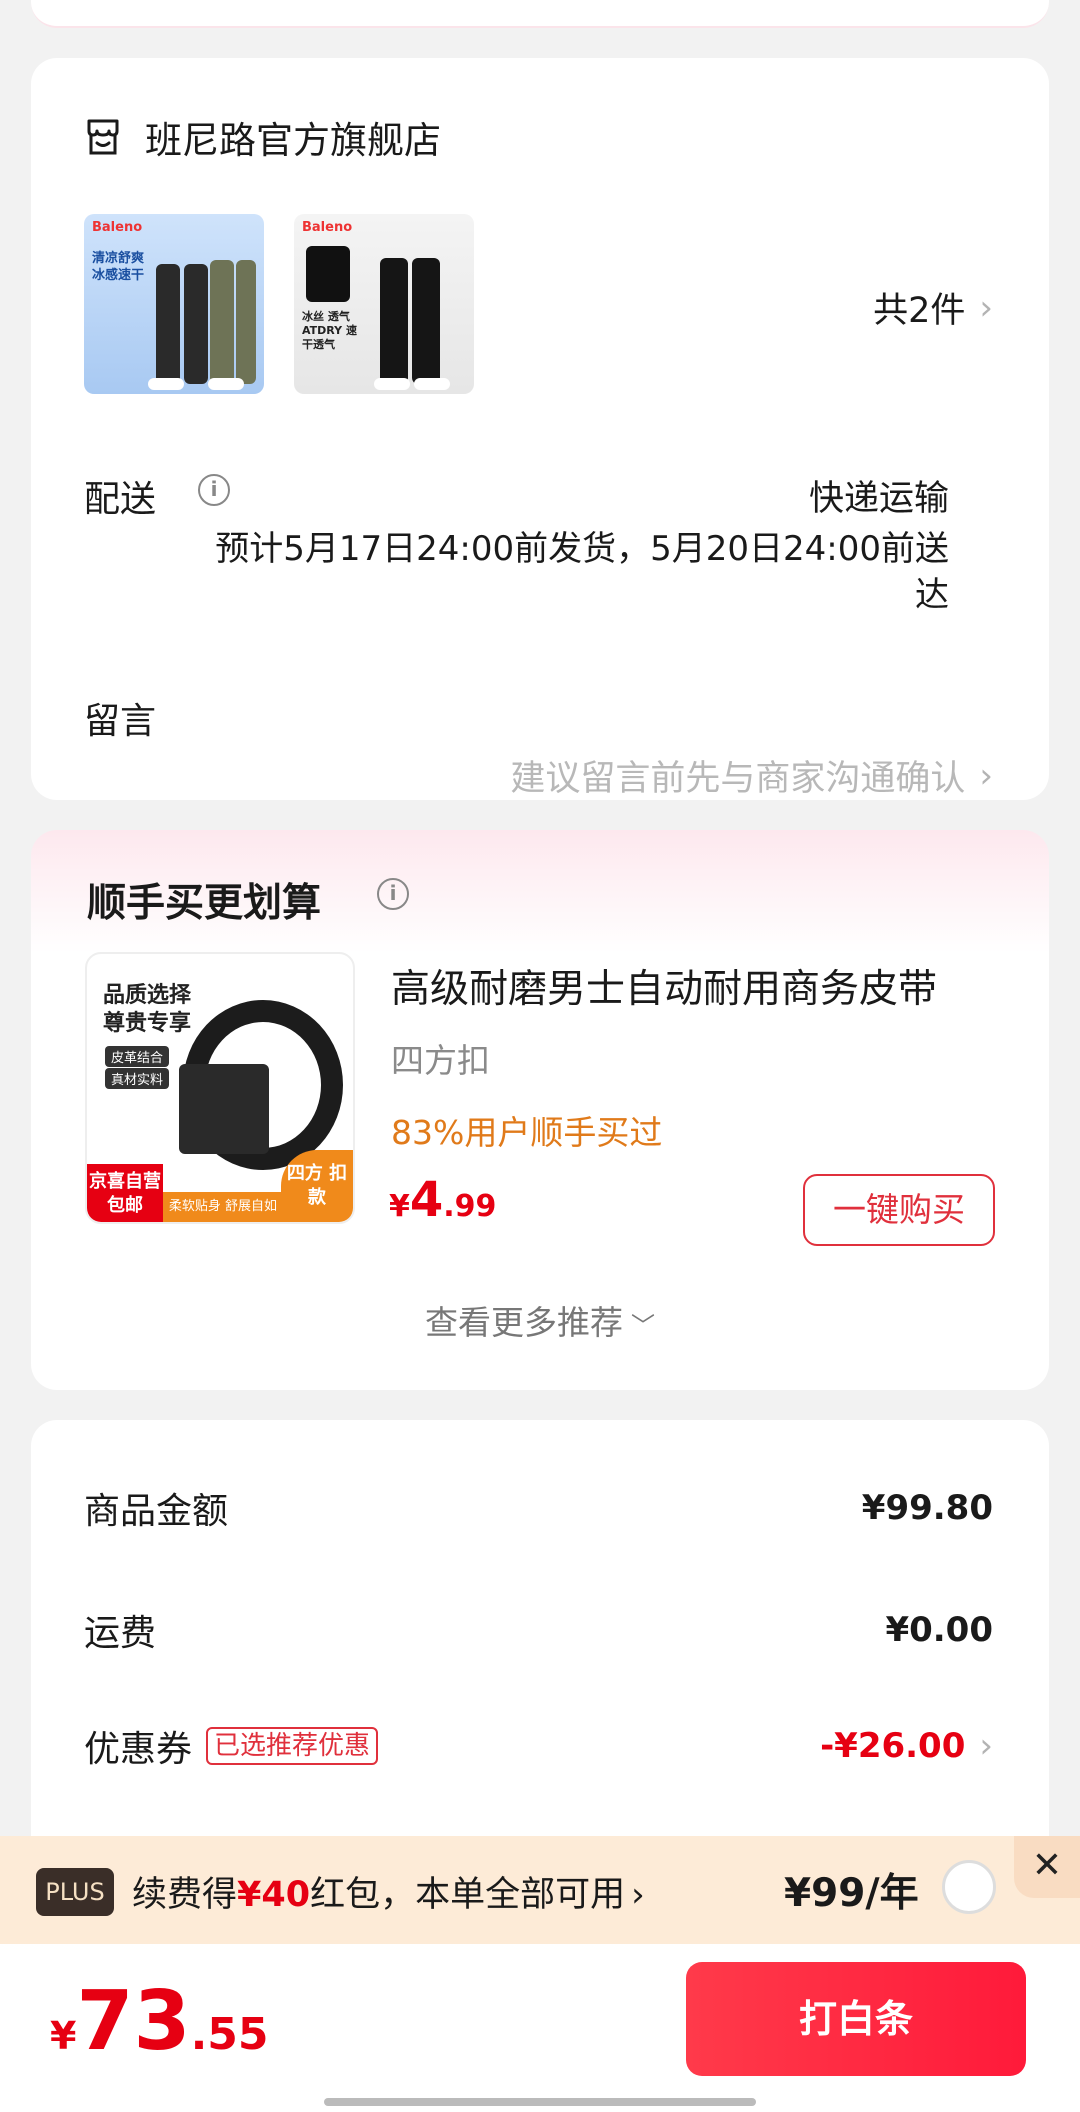 The height and width of the screenshot is (2112, 1080). I want to click on shipping-fee-value: ¥0.00, so click(939, 1630).